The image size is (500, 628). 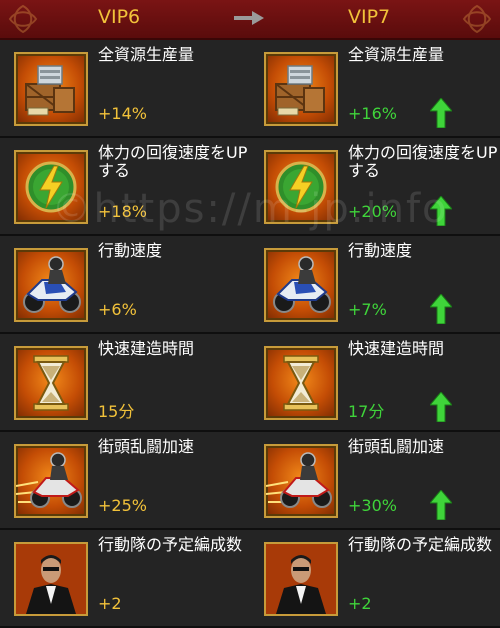 What do you see at coordinates (122, 211) in the screenshot?
I see `benefit-value-current: +18%` at bounding box center [122, 211].